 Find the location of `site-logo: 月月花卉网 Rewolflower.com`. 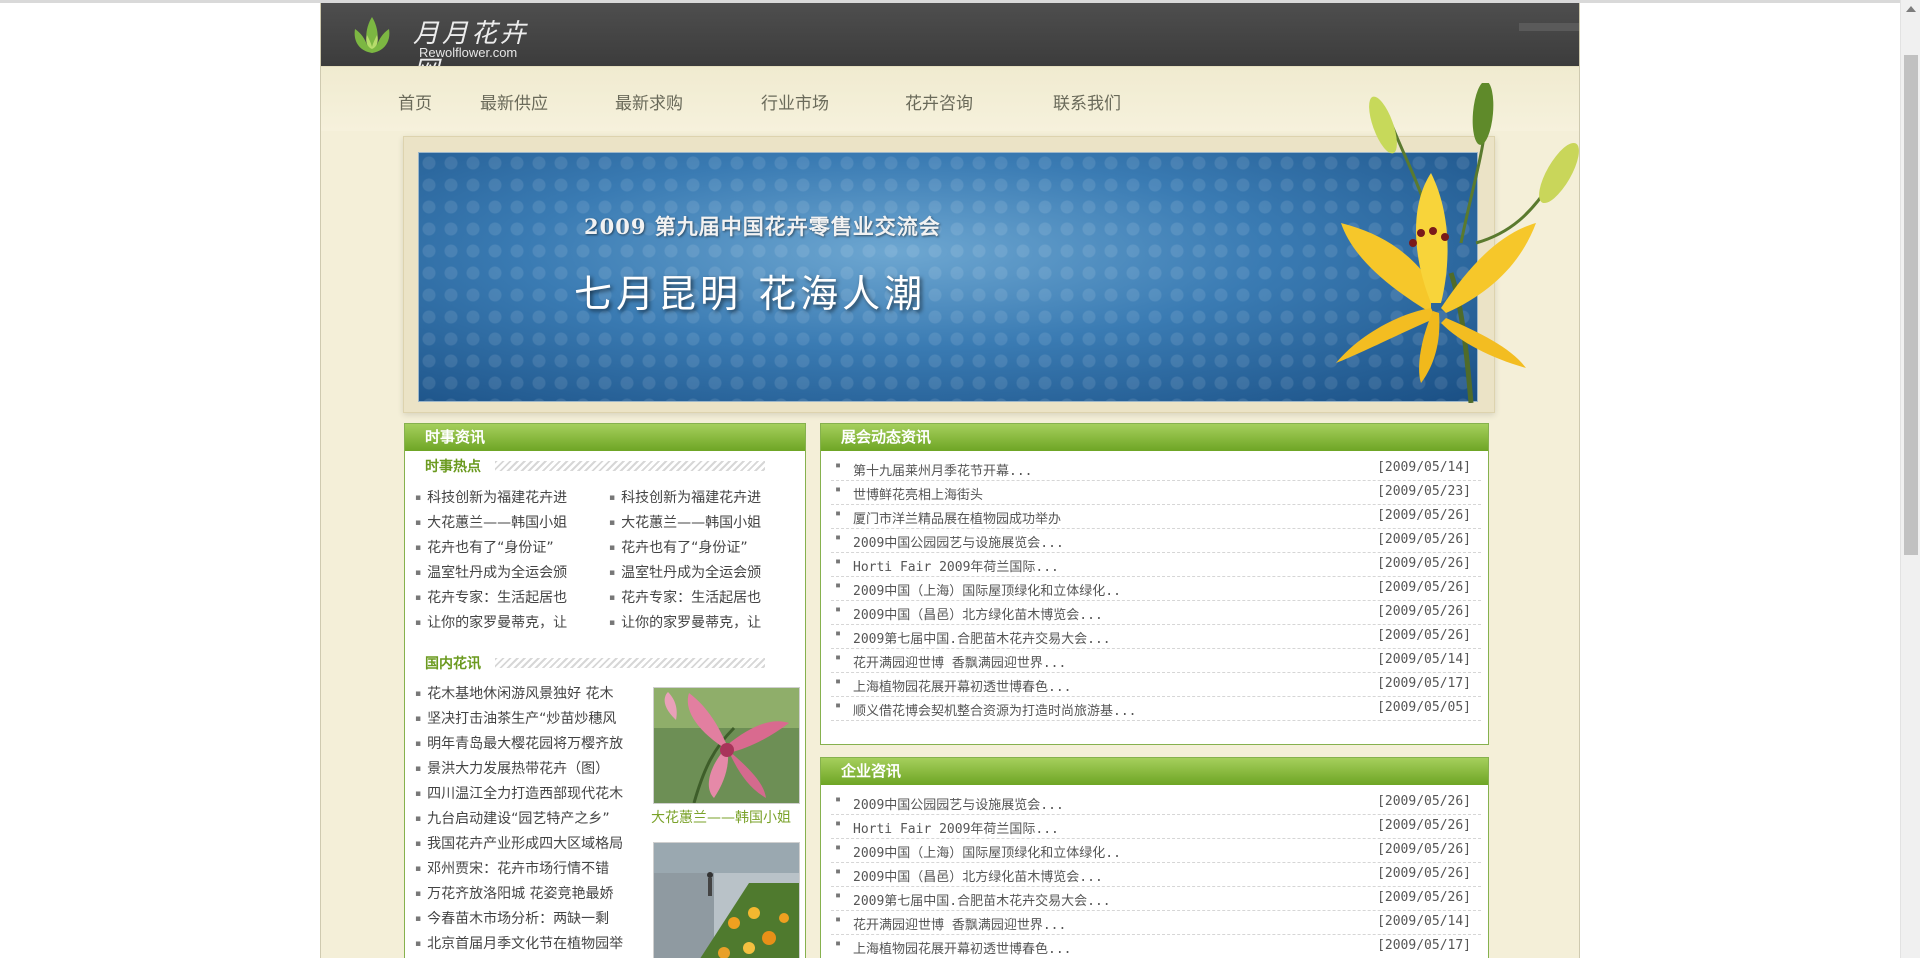

site-logo: 月月花卉网 Rewolflower.com is located at coordinates (451, 48).